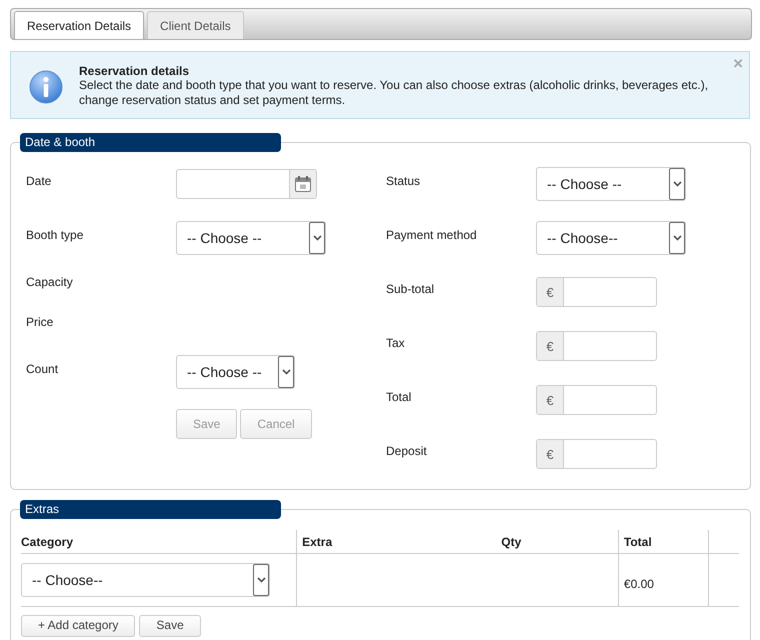 This screenshot has width=760, height=640. What do you see at coordinates (150, 509) in the screenshot?
I see `section-legend: Extras` at bounding box center [150, 509].